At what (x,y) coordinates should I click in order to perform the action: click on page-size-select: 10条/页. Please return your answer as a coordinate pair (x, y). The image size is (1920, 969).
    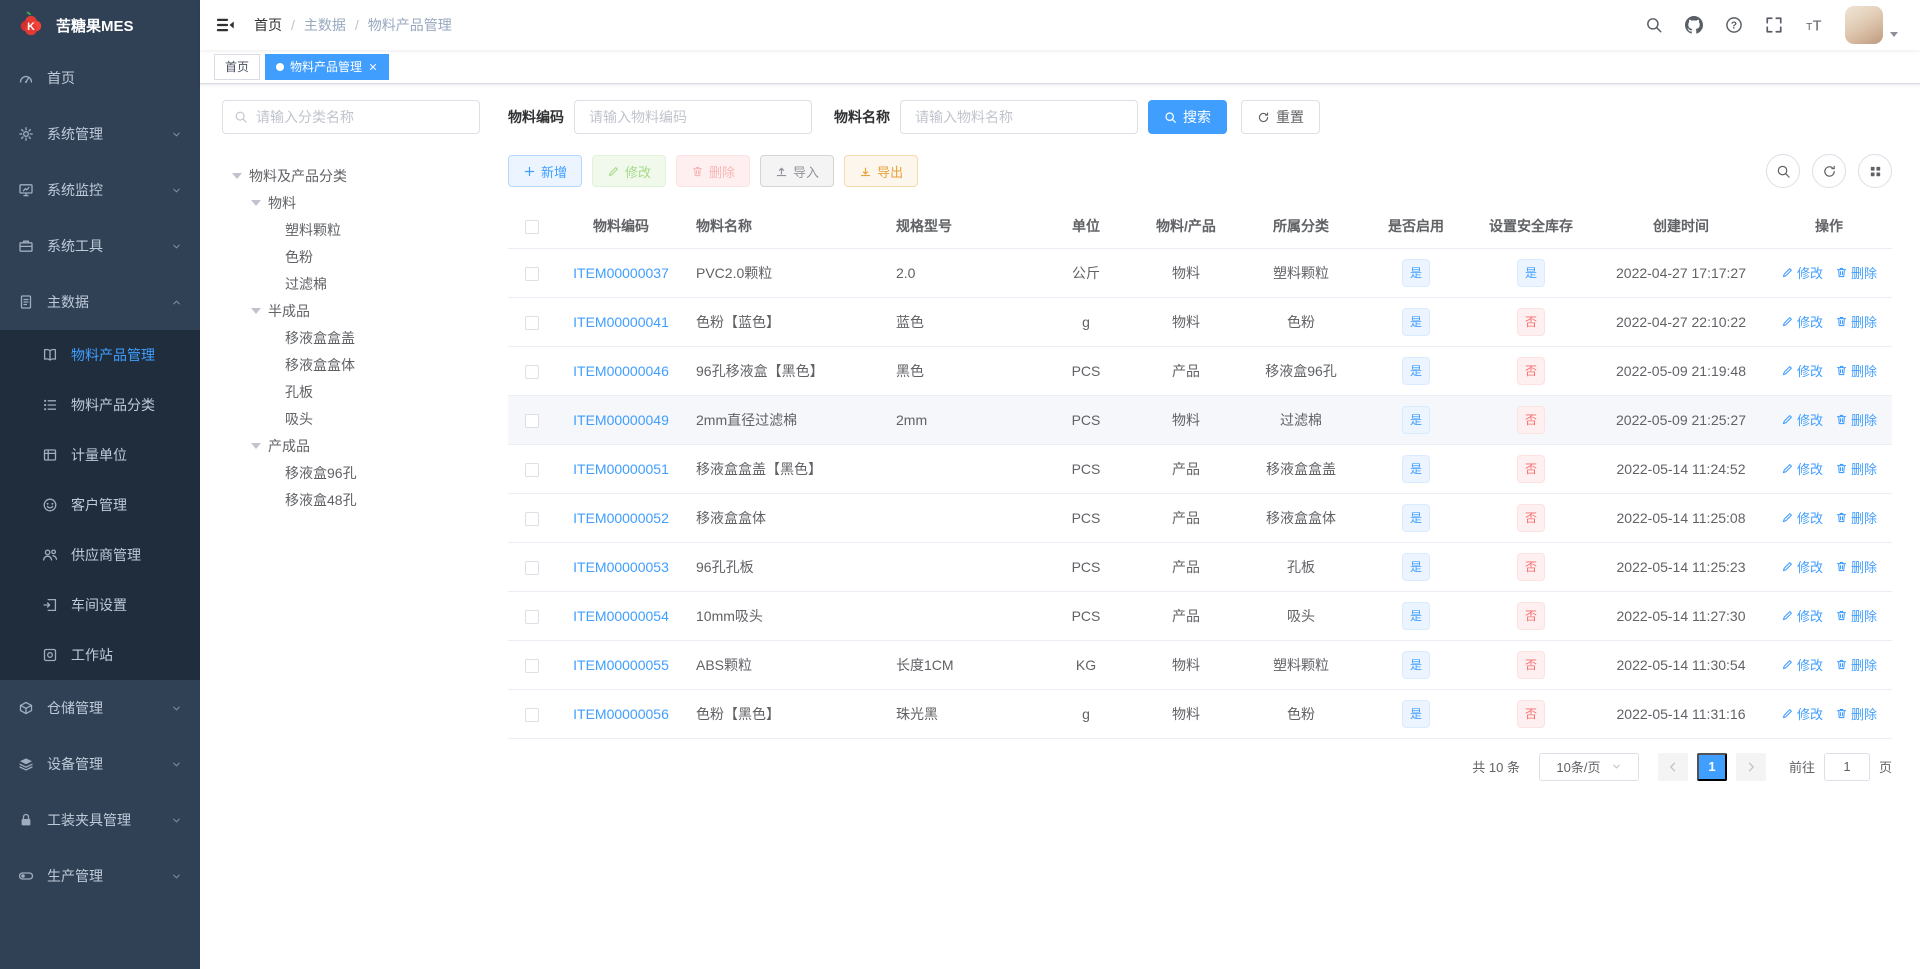
    Looking at the image, I should click on (1588, 766).